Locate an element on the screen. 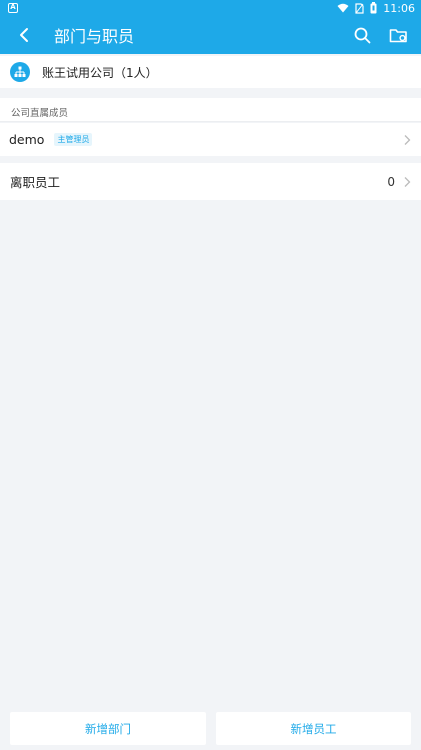 This screenshot has width=421, height=750. member-name: demo is located at coordinates (27, 139).